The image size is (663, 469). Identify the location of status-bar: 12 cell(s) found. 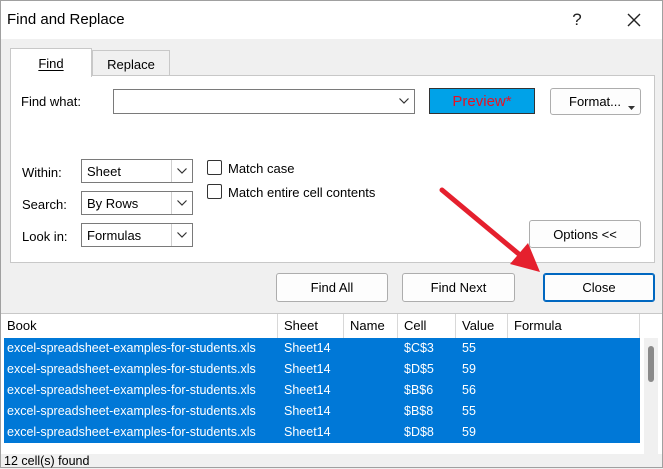
(332, 460).